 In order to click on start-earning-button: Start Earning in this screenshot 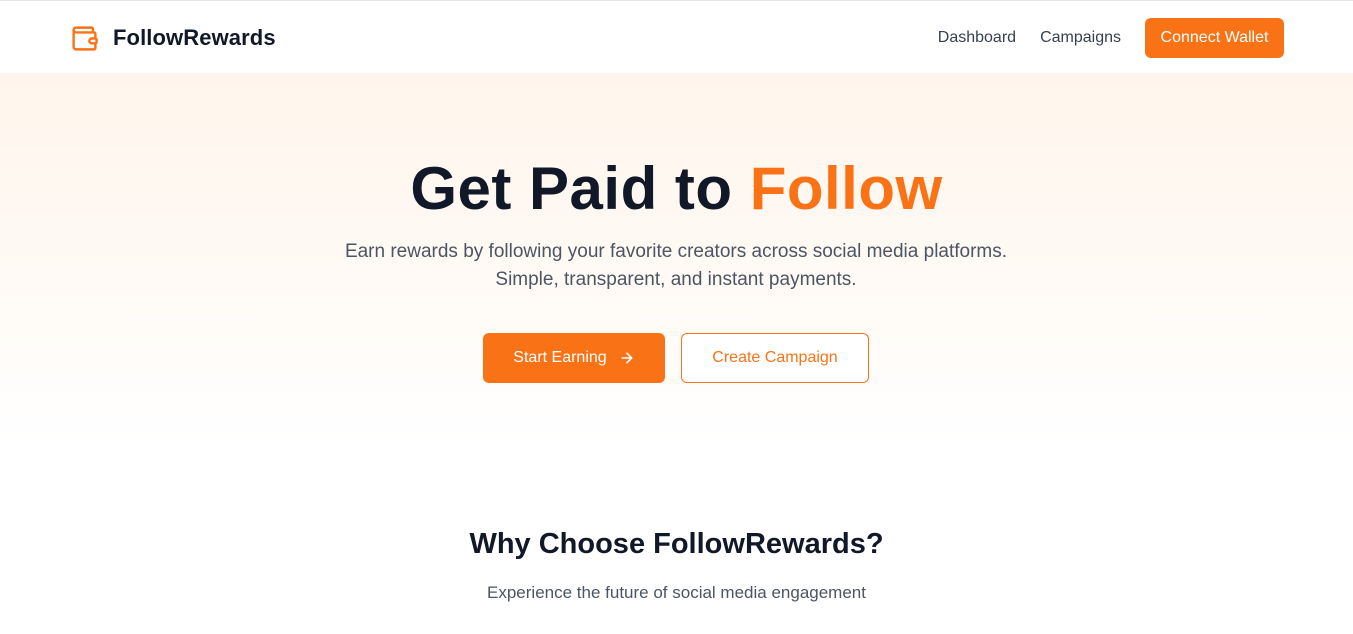, I will do `click(574, 358)`.